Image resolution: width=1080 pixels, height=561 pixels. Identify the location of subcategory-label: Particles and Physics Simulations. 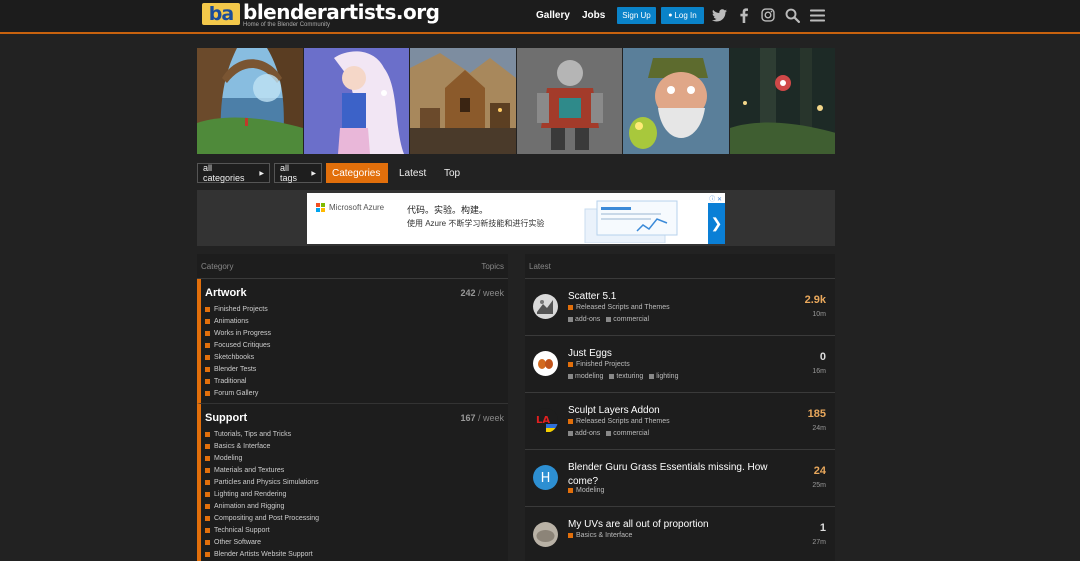
(266, 482).